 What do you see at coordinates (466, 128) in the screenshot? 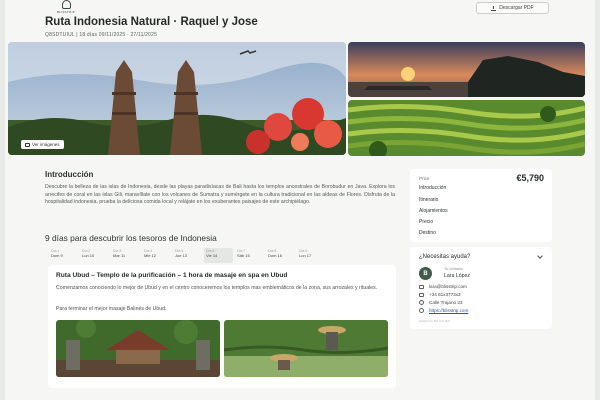
I see `photo-rice-terraces` at bounding box center [466, 128].